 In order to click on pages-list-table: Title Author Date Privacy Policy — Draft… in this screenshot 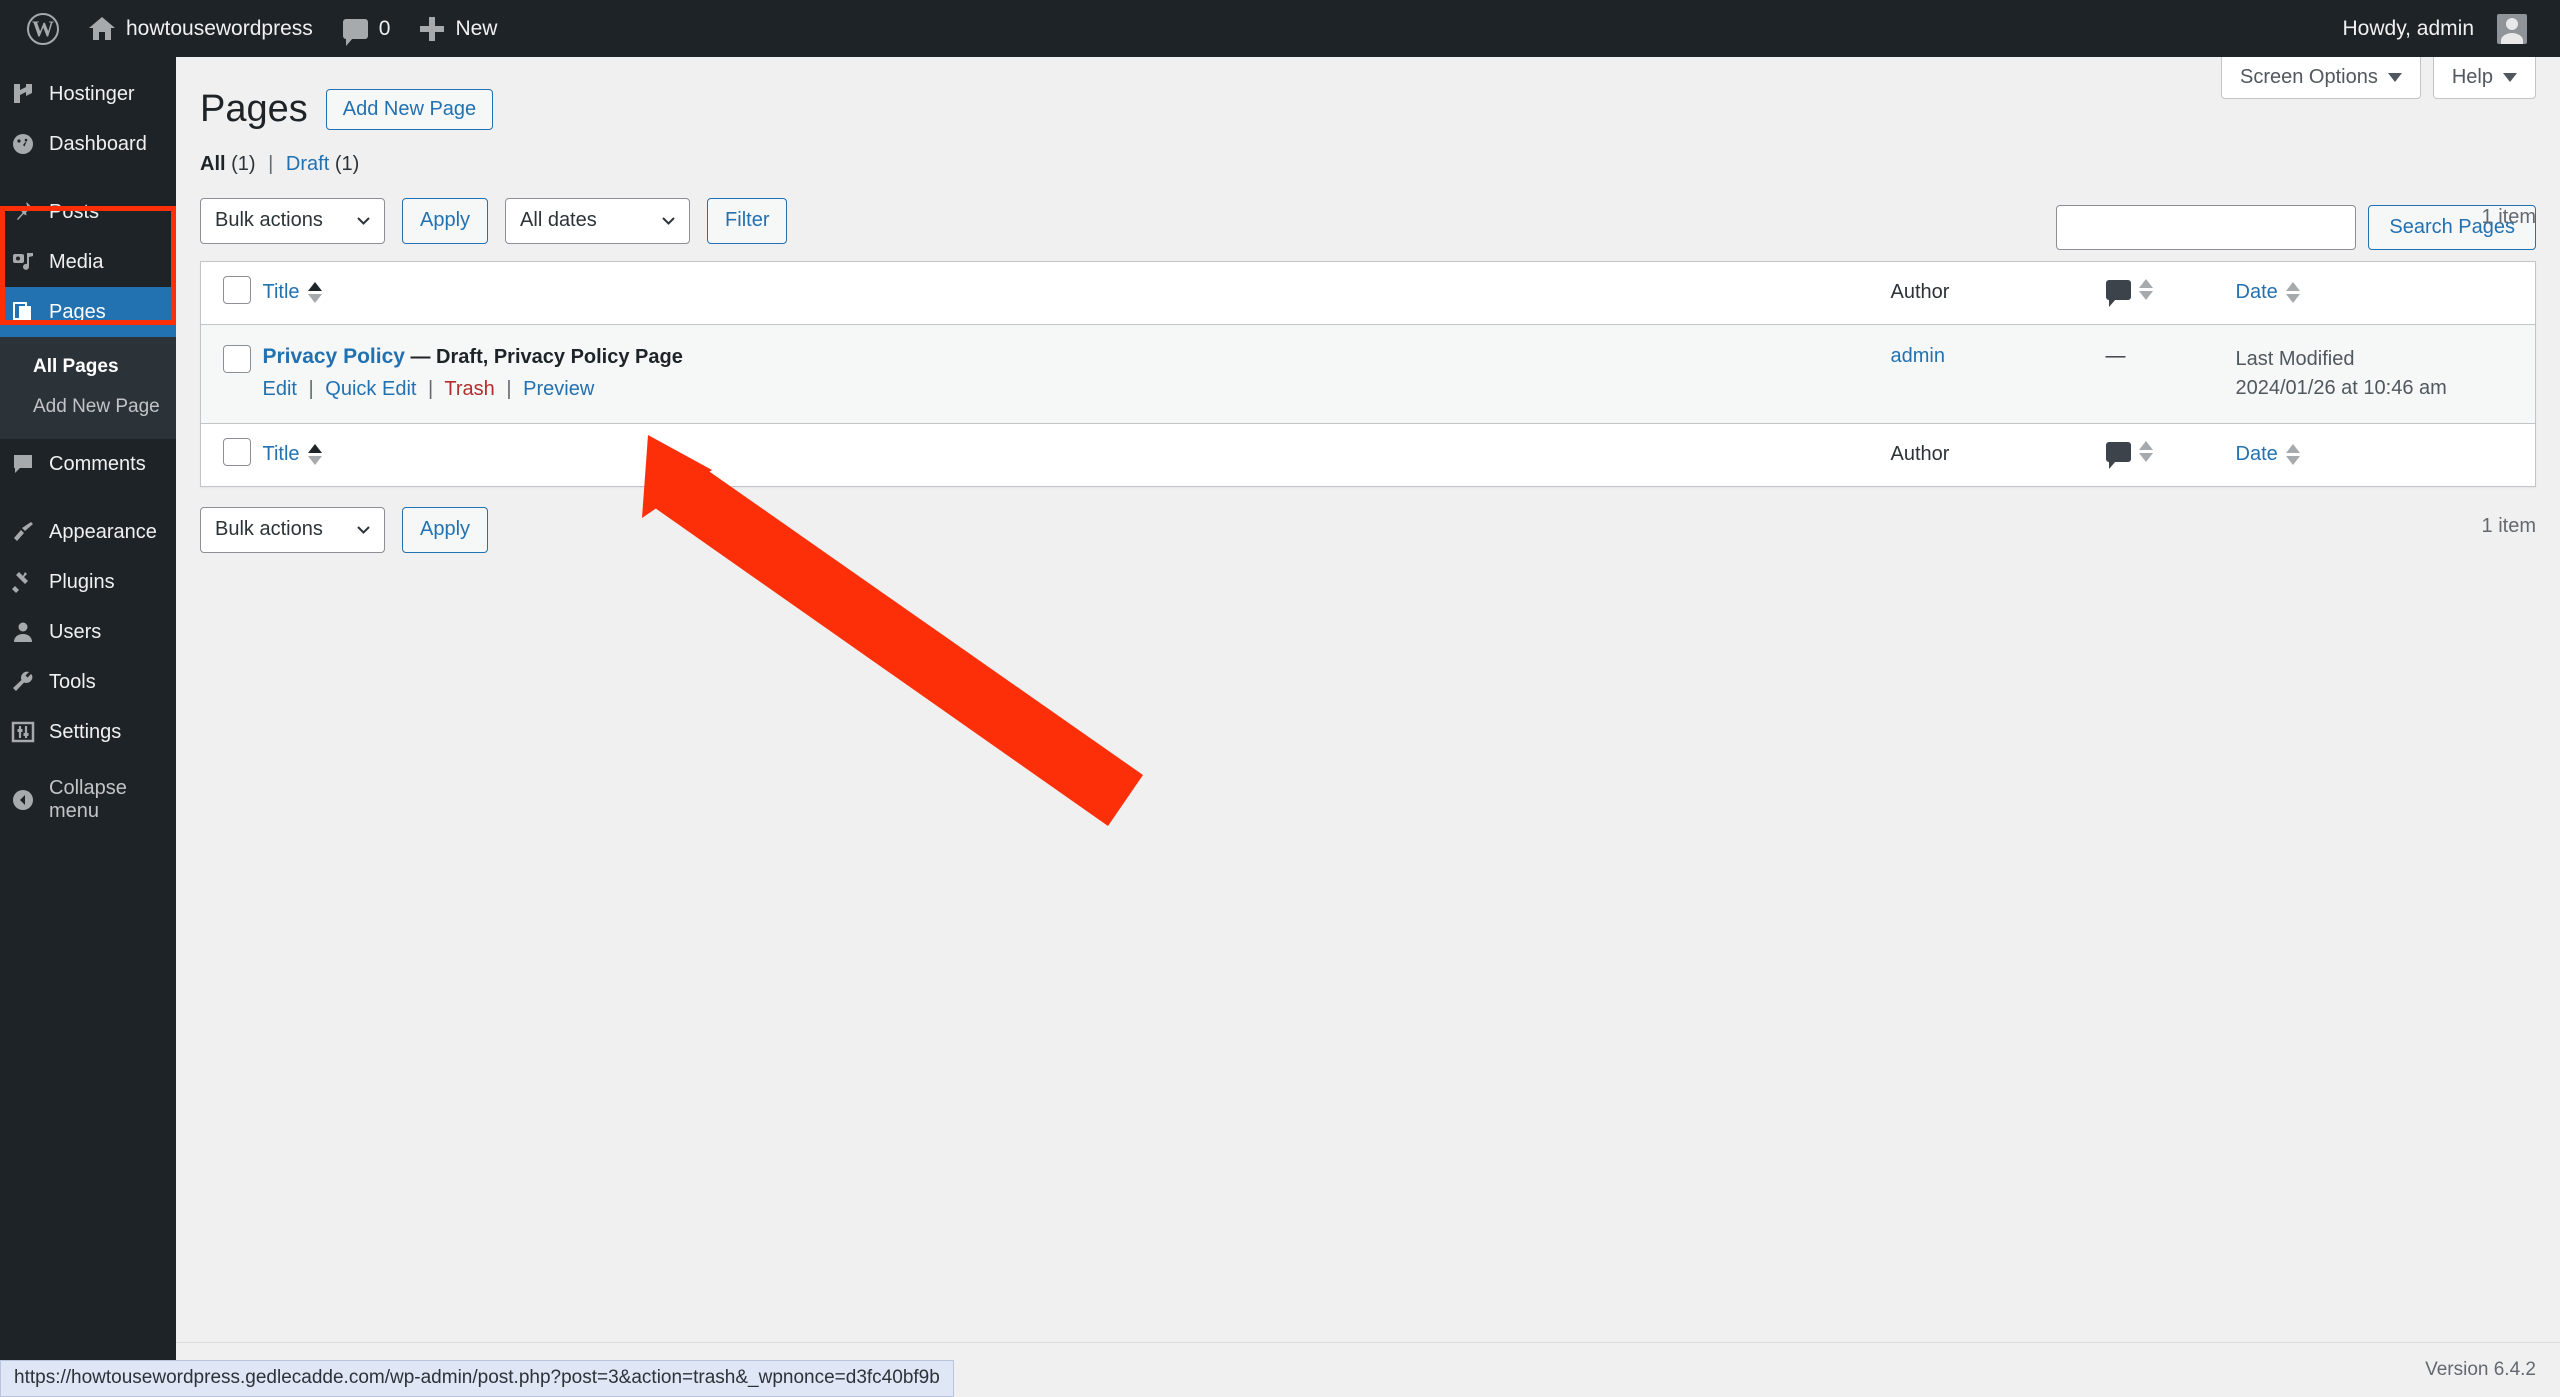, I will do `click(1368, 373)`.